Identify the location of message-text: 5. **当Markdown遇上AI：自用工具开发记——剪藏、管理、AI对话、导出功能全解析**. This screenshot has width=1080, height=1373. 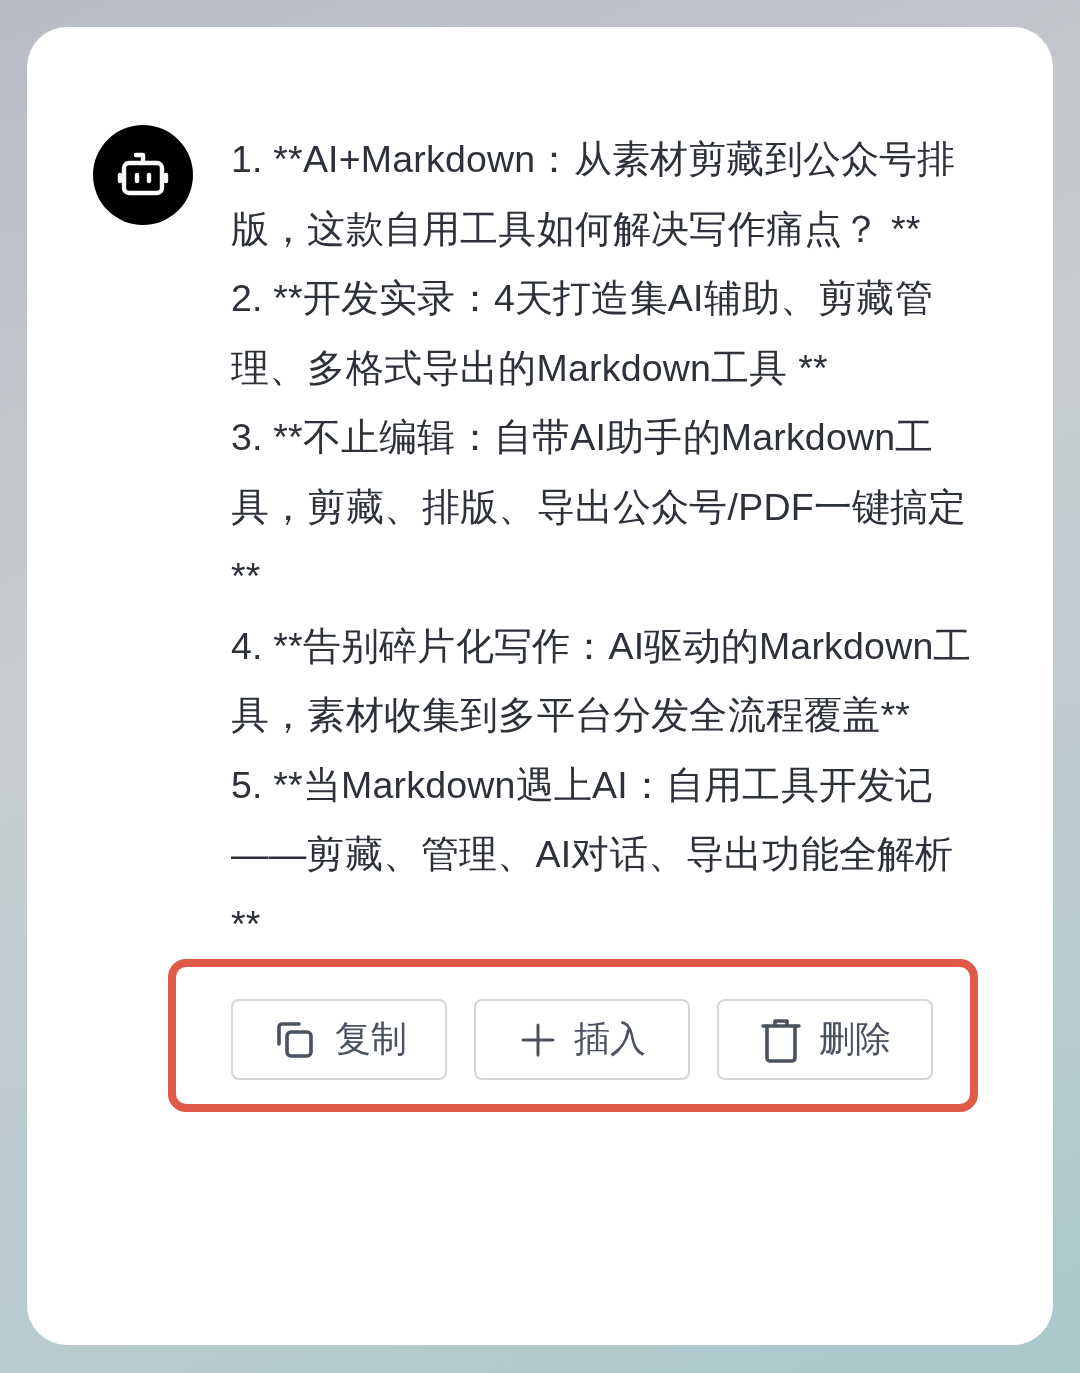
(593, 854).